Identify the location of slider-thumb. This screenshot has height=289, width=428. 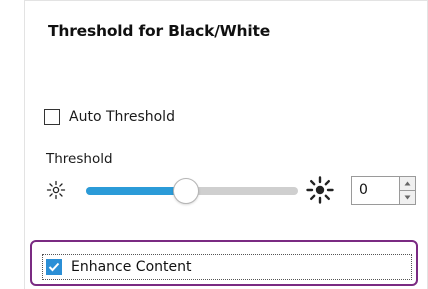
(185, 191).